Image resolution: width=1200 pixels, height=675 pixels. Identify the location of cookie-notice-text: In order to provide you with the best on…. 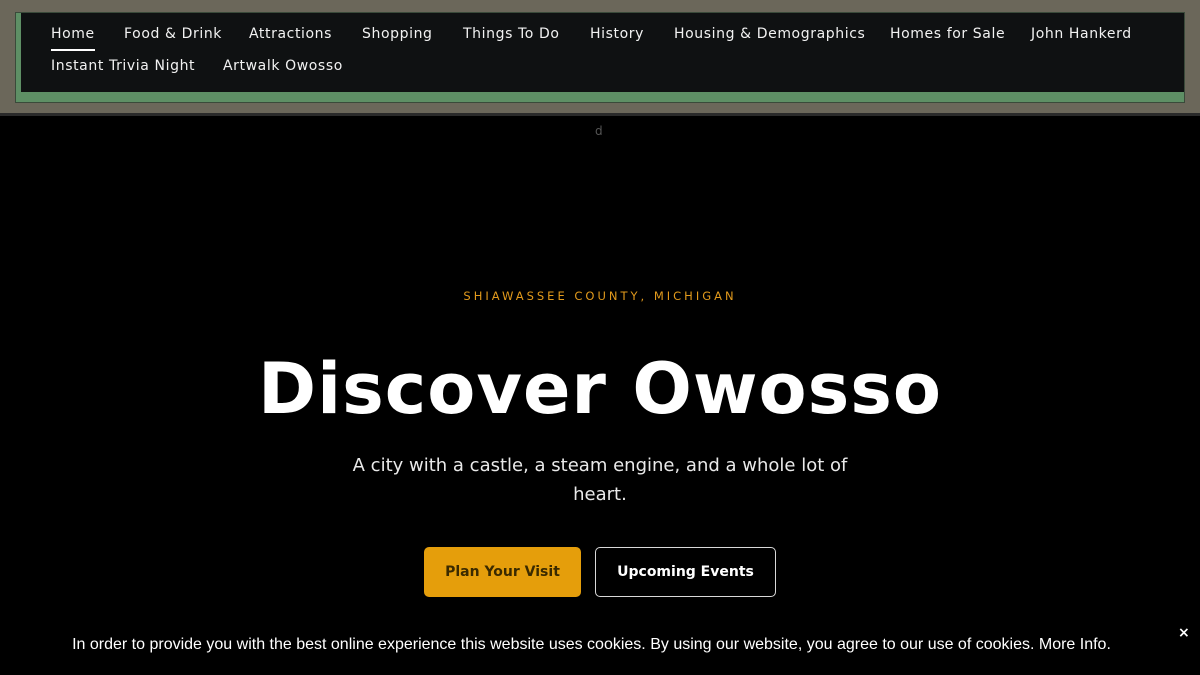
(591, 644).